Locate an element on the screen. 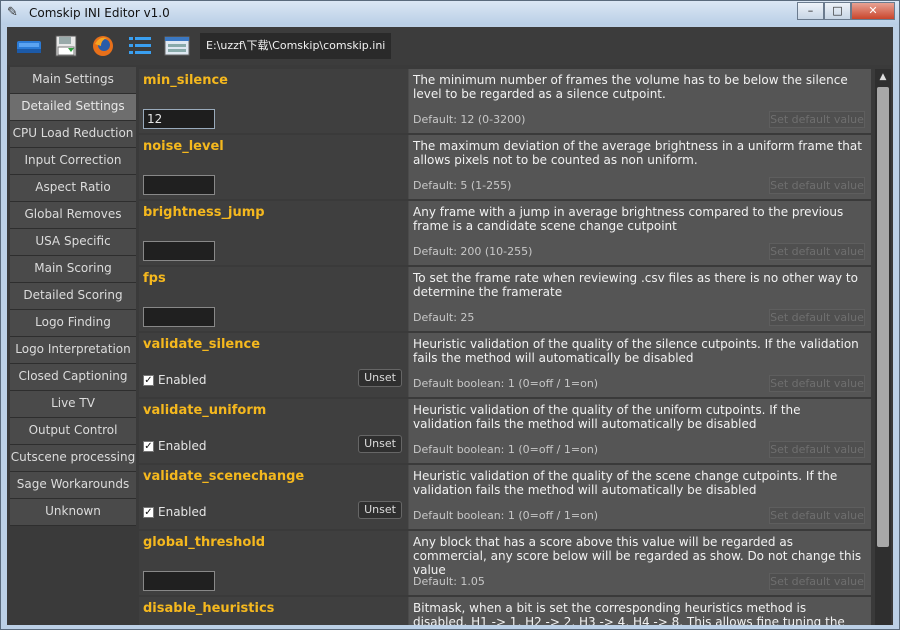 This screenshot has height=630, width=900. setting-default: Default: 200 (10-255) is located at coordinates (473, 251).